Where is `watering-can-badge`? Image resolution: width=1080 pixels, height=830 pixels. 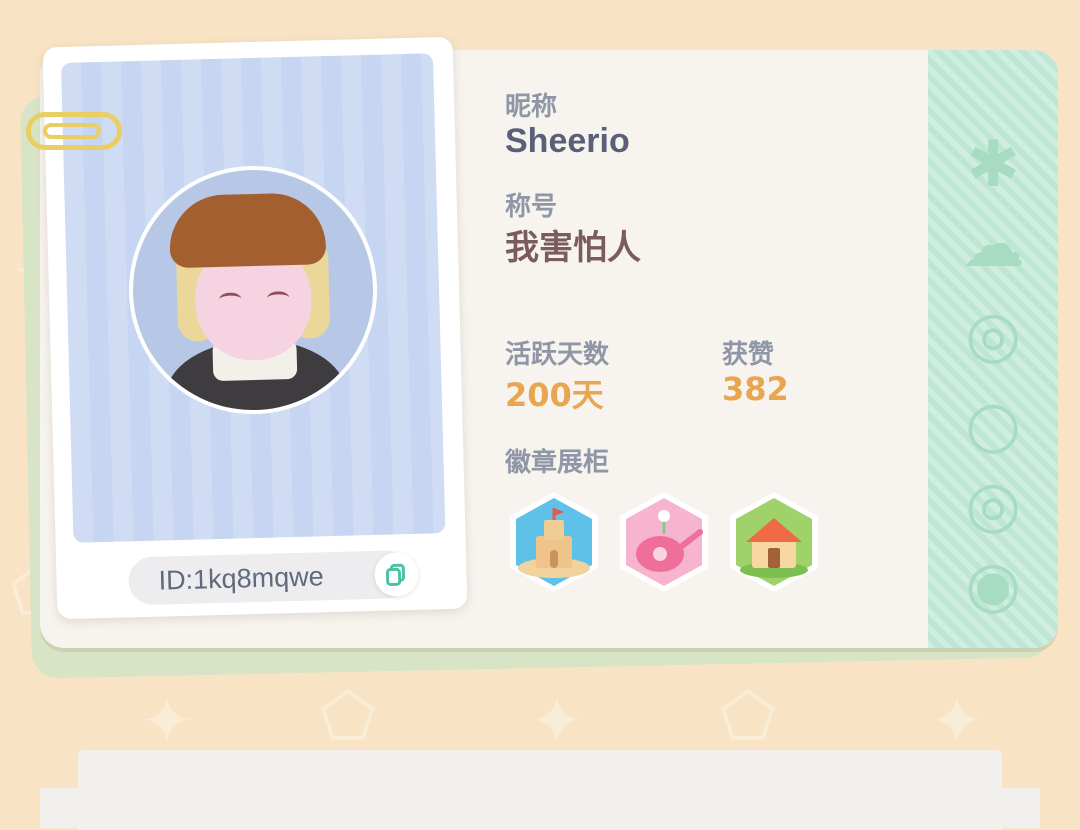 watering-can-badge is located at coordinates (664, 542).